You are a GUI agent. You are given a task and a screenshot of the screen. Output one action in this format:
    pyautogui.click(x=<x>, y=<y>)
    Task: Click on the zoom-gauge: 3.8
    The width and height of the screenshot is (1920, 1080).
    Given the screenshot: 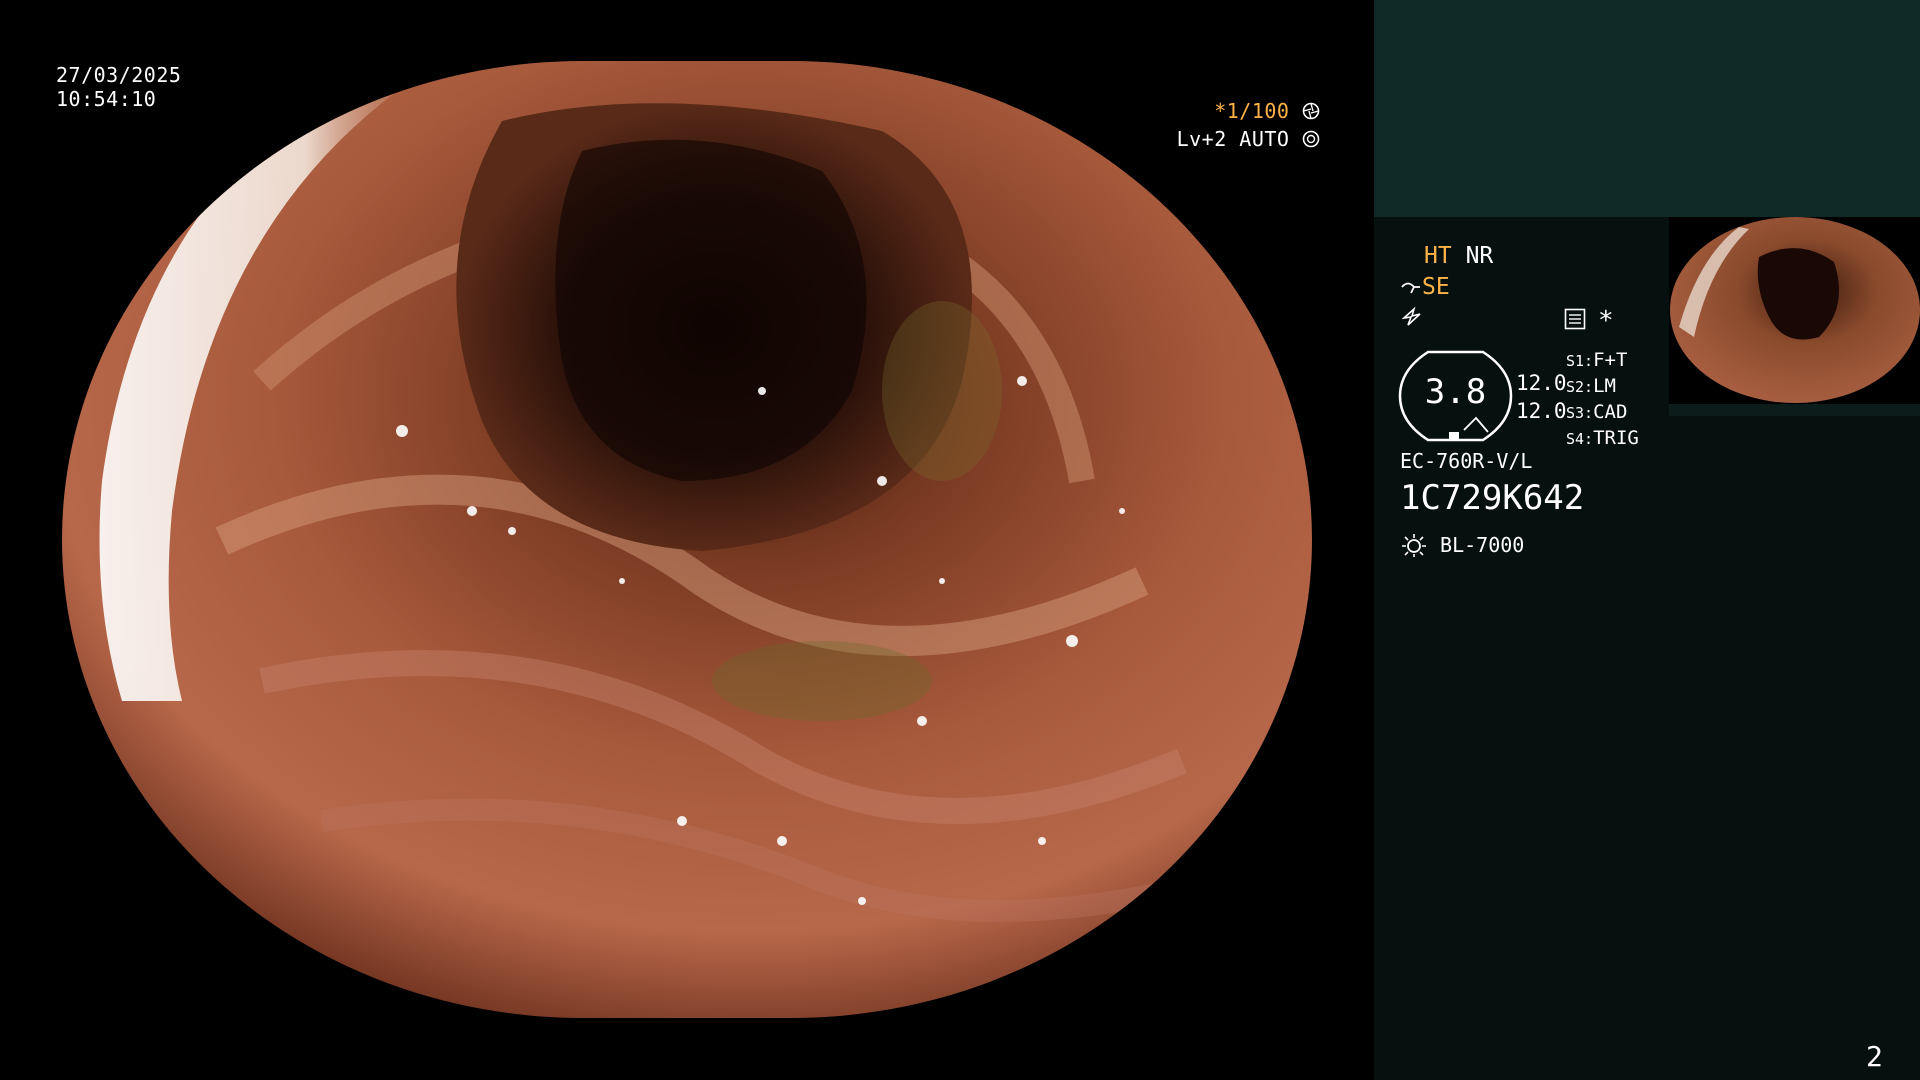 What is the action you would take?
    pyautogui.click(x=1455, y=396)
    